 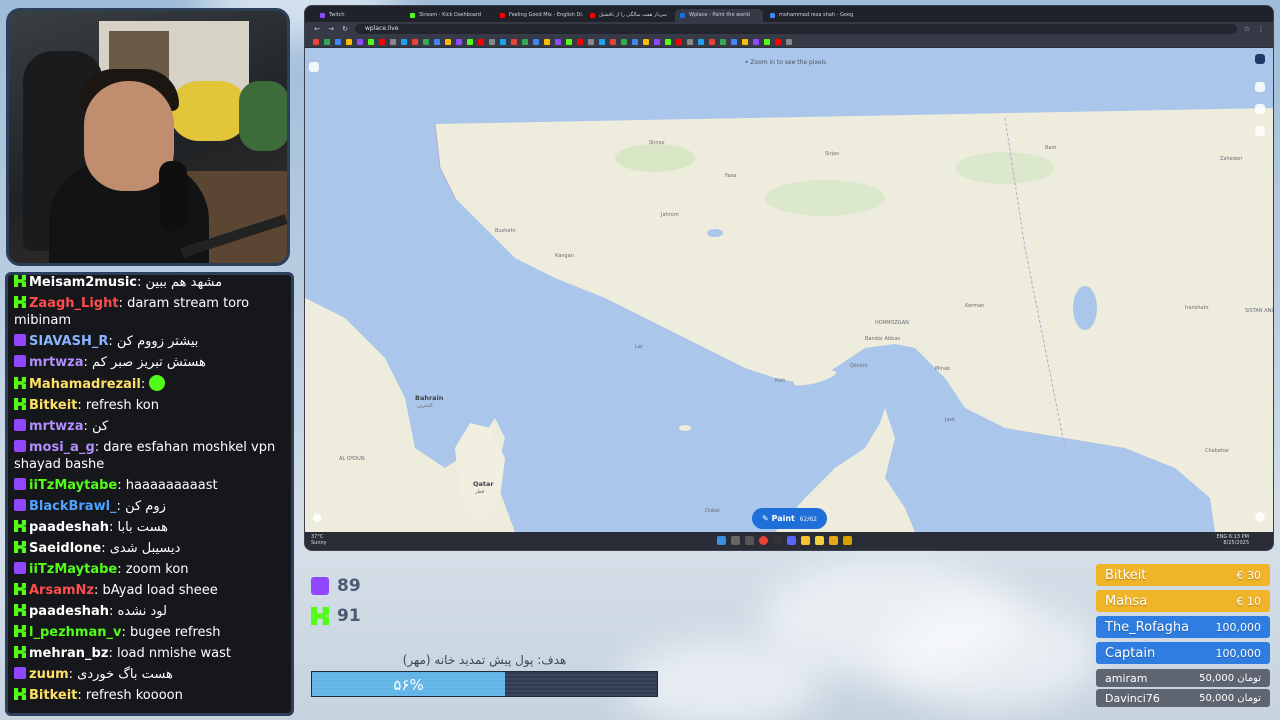 What do you see at coordinates (83, 282) in the screenshot?
I see `chat-username: Meisam2music` at bounding box center [83, 282].